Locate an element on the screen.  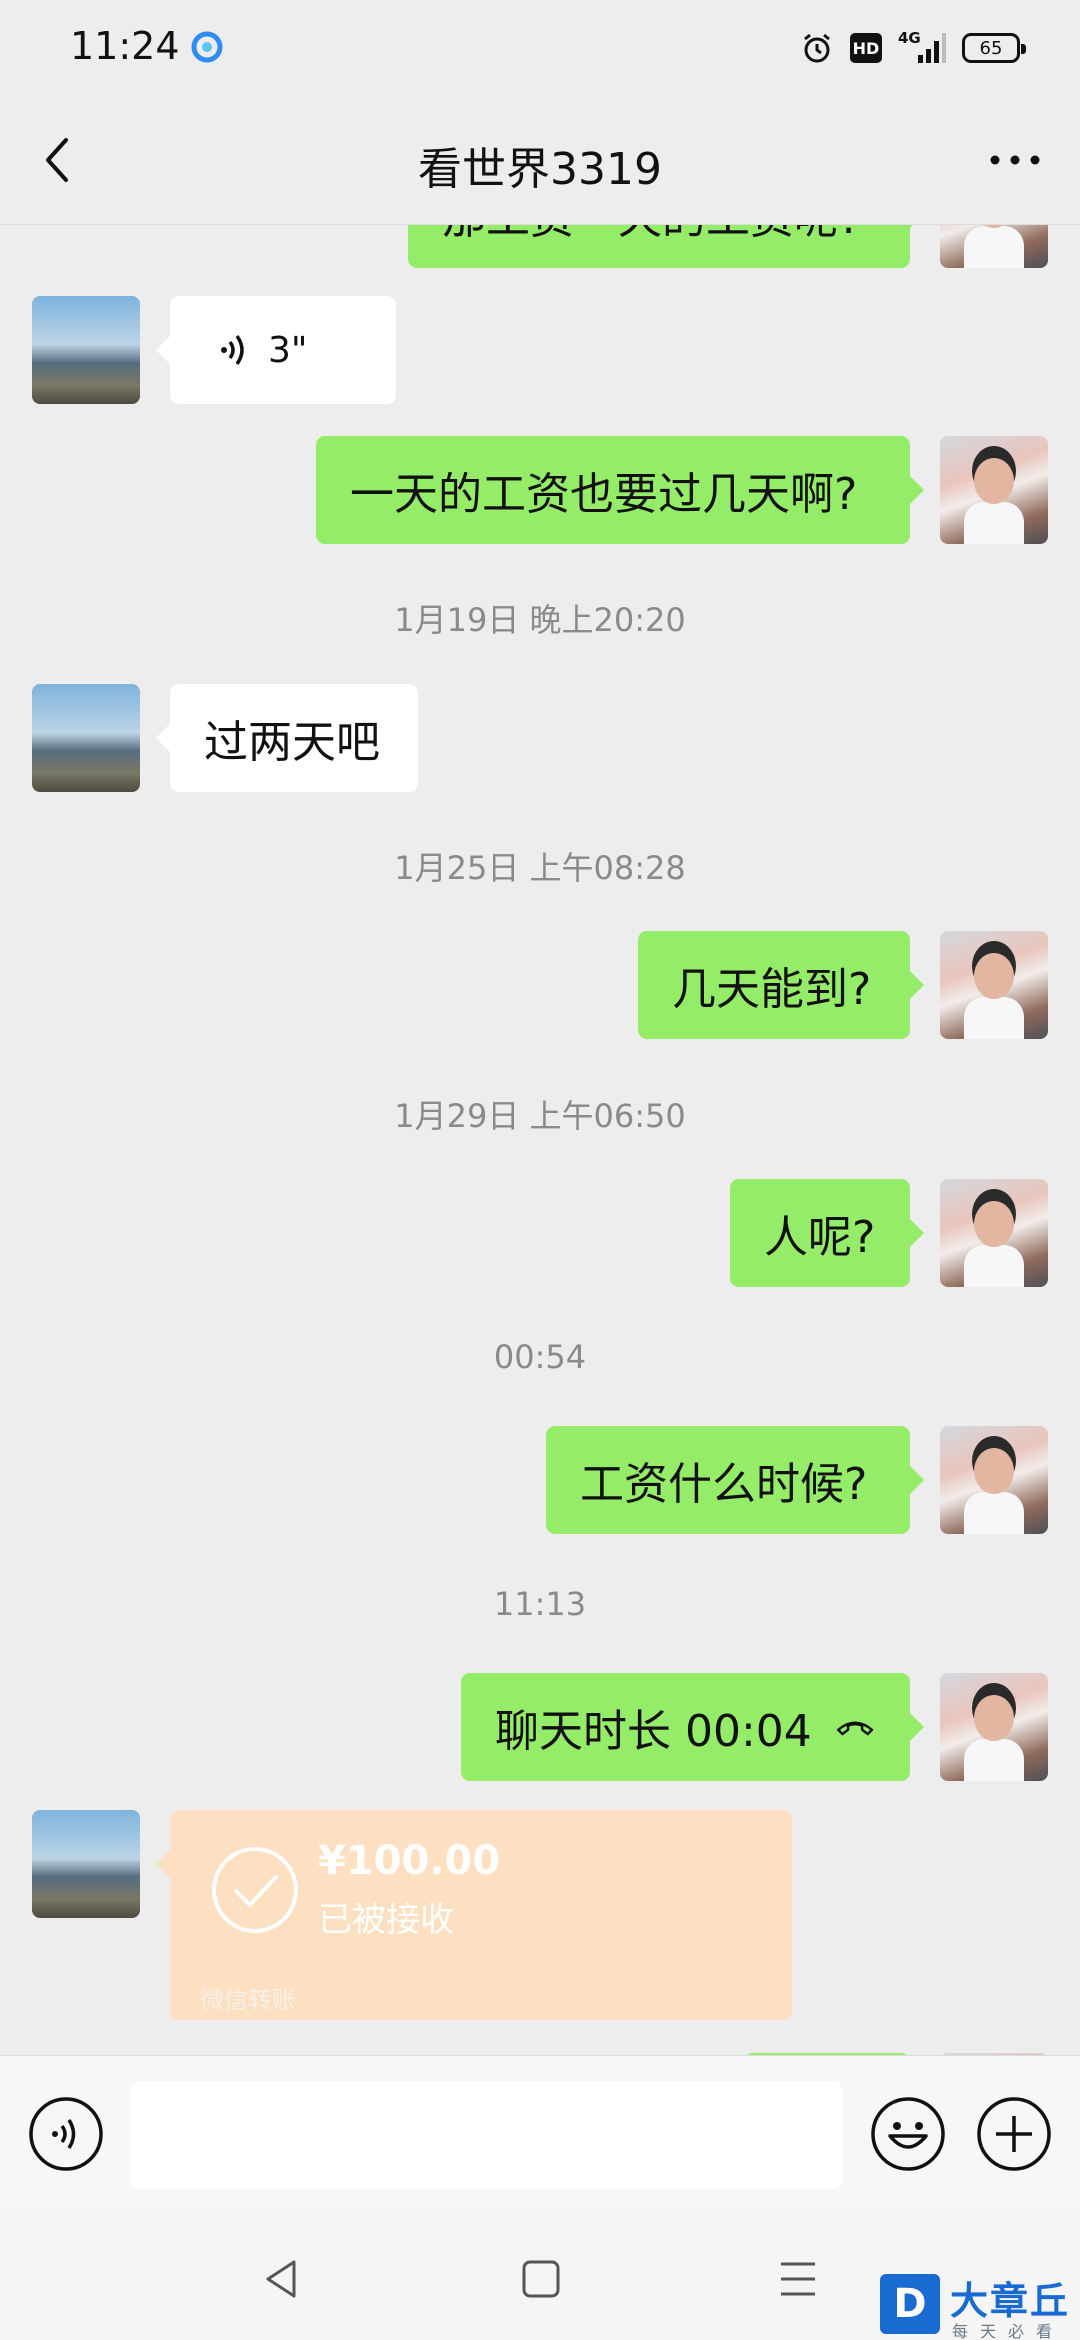
call-record-bubble: 聊天时长 00:04 is located at coordinates (692, 1727).